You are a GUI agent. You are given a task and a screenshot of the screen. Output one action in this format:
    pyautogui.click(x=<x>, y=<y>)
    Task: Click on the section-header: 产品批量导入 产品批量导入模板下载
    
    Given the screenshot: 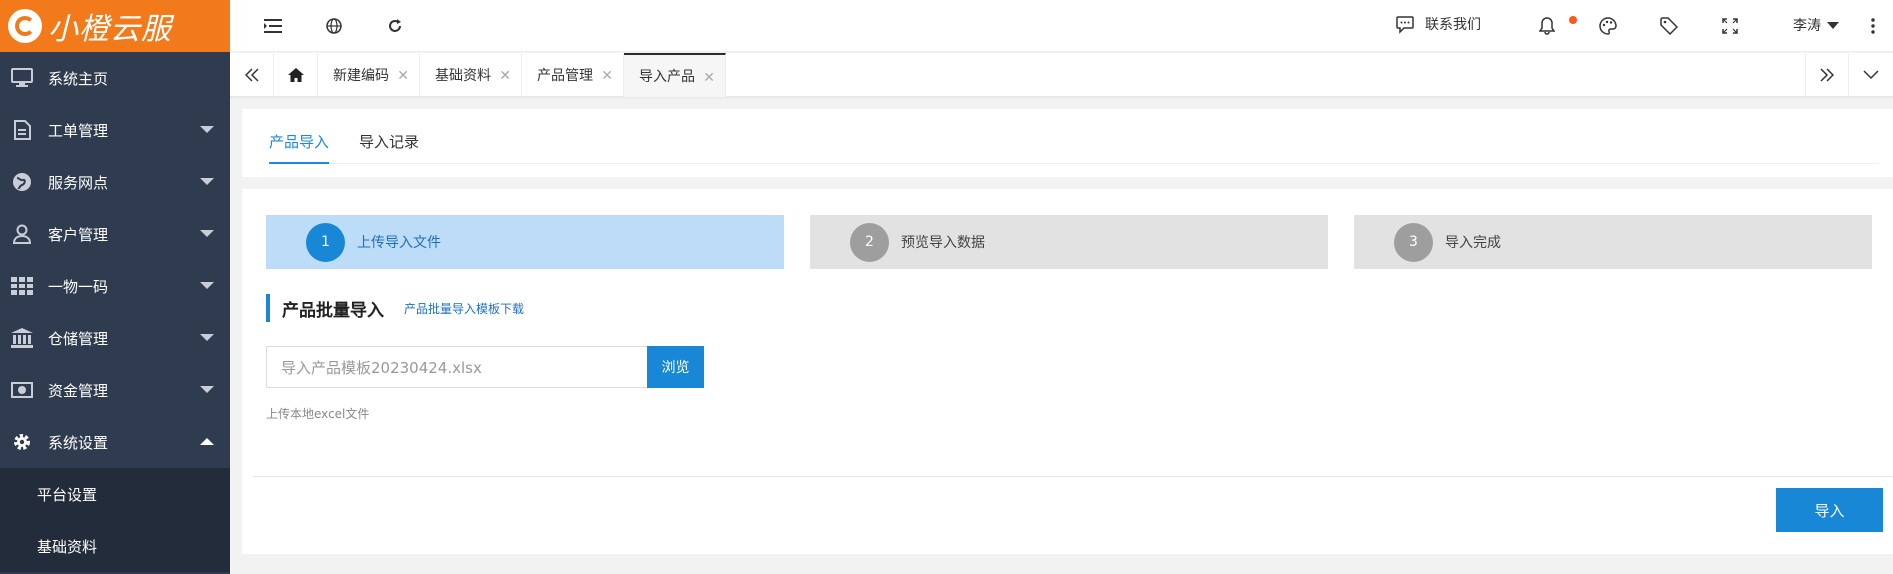 What is the action you would take?
    pyautogui.click(x=395, y=308)
    